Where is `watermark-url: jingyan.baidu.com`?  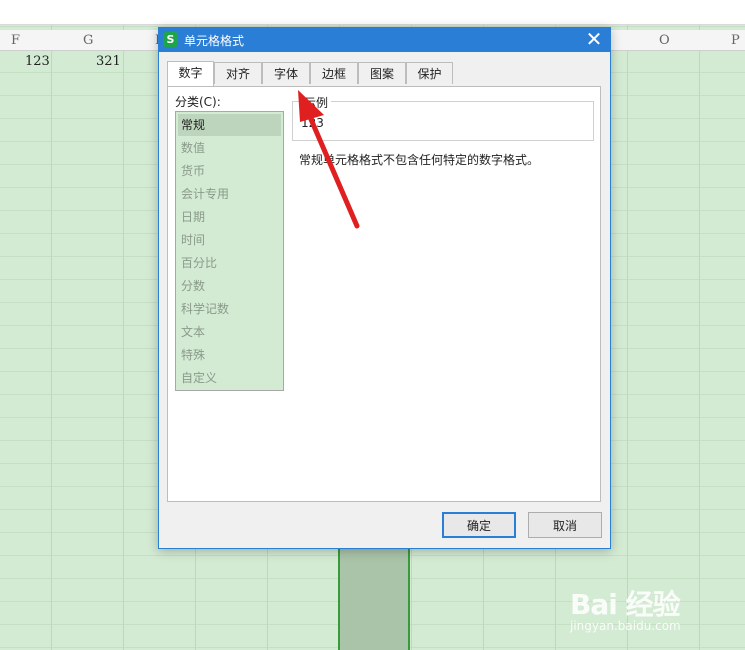
watermark-url: jingyan.baidu.com is located at coordinates (625, 626).